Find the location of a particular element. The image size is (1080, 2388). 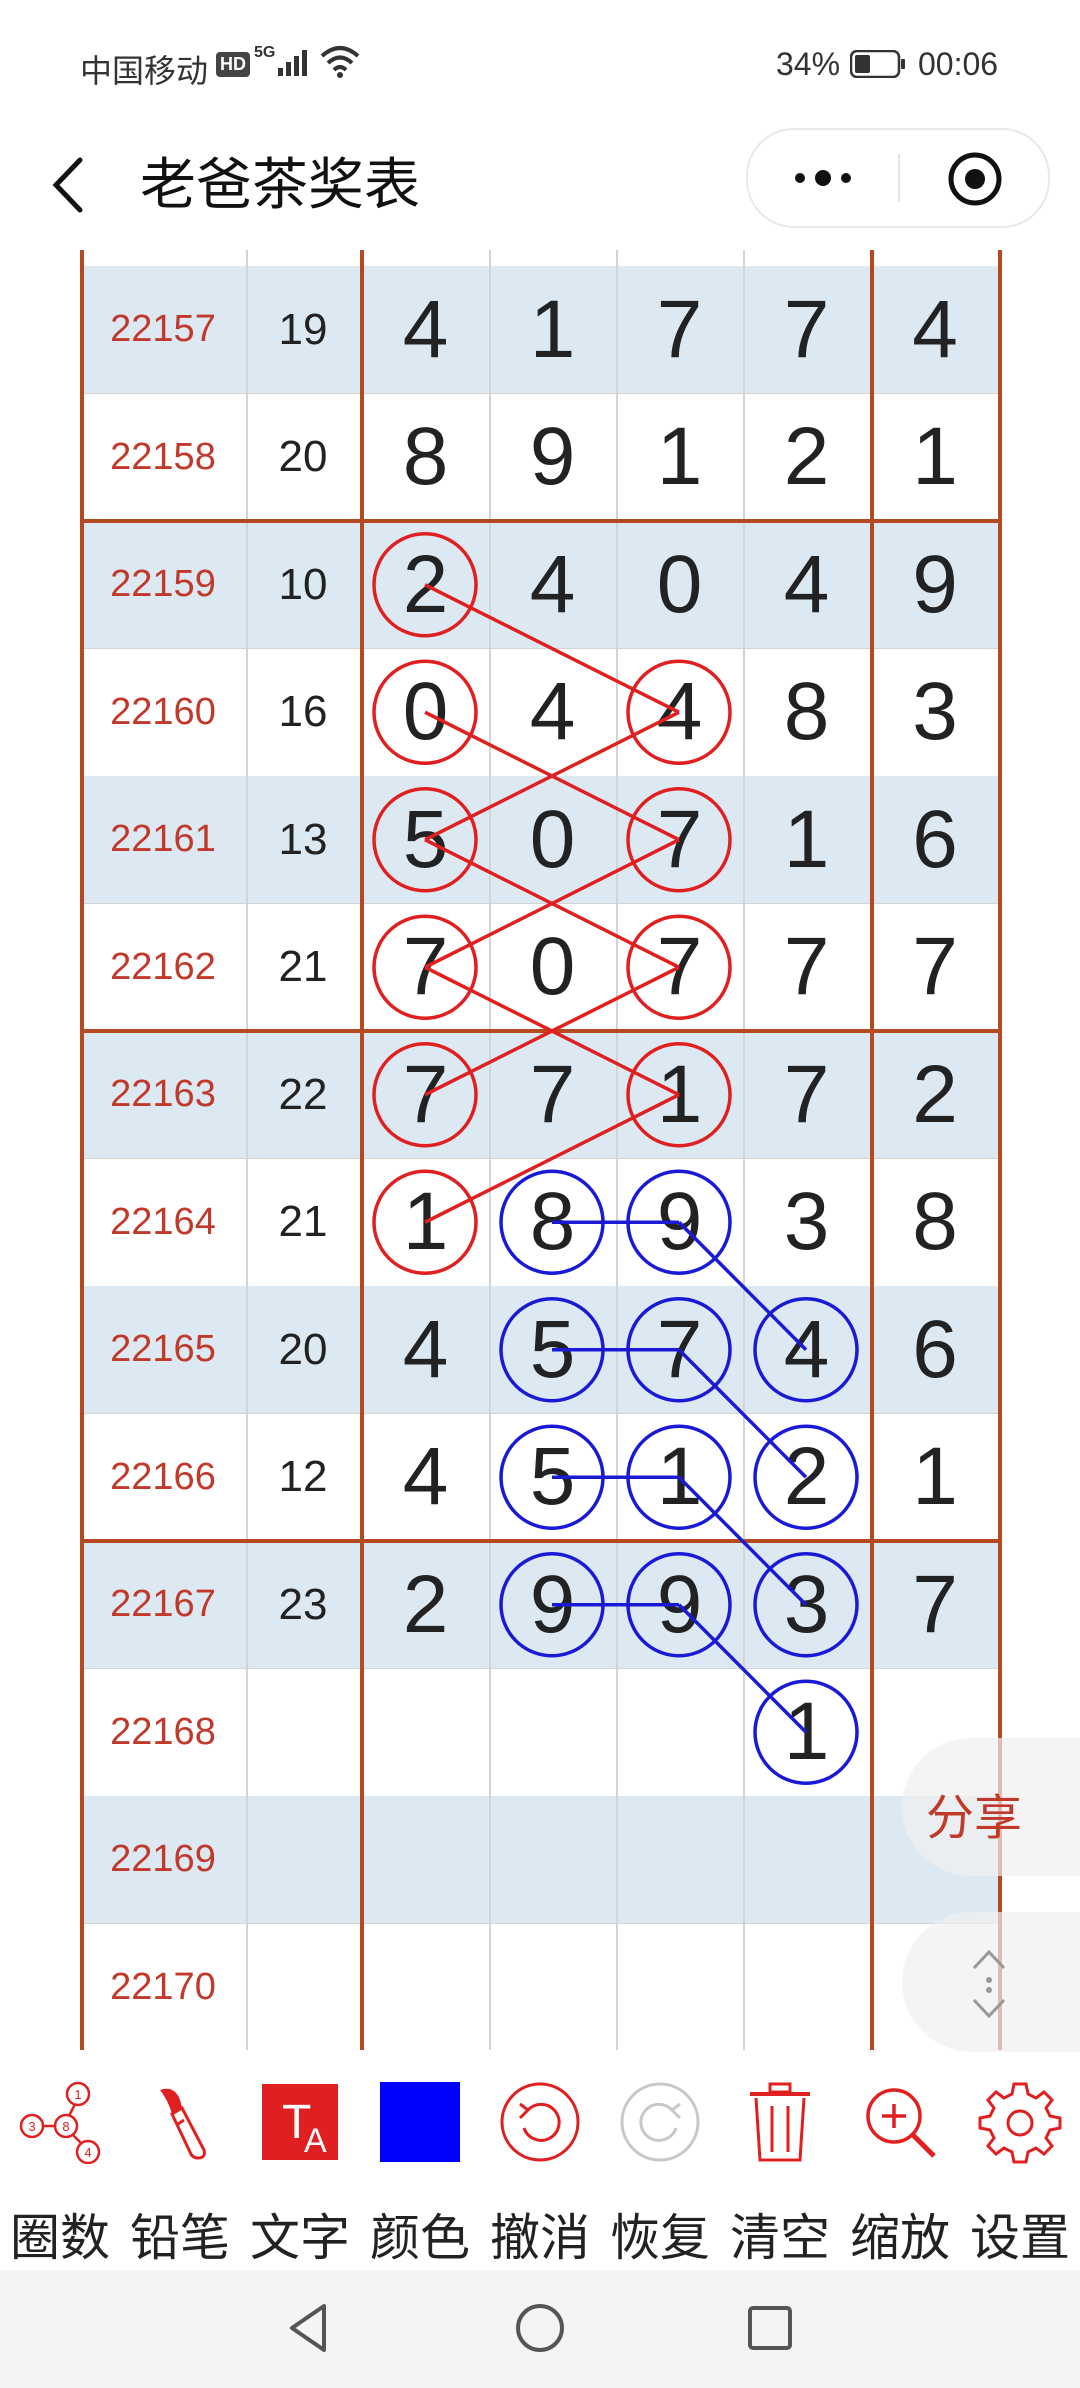

tool-label: 恢复 is located at coordinates (660, 2238).